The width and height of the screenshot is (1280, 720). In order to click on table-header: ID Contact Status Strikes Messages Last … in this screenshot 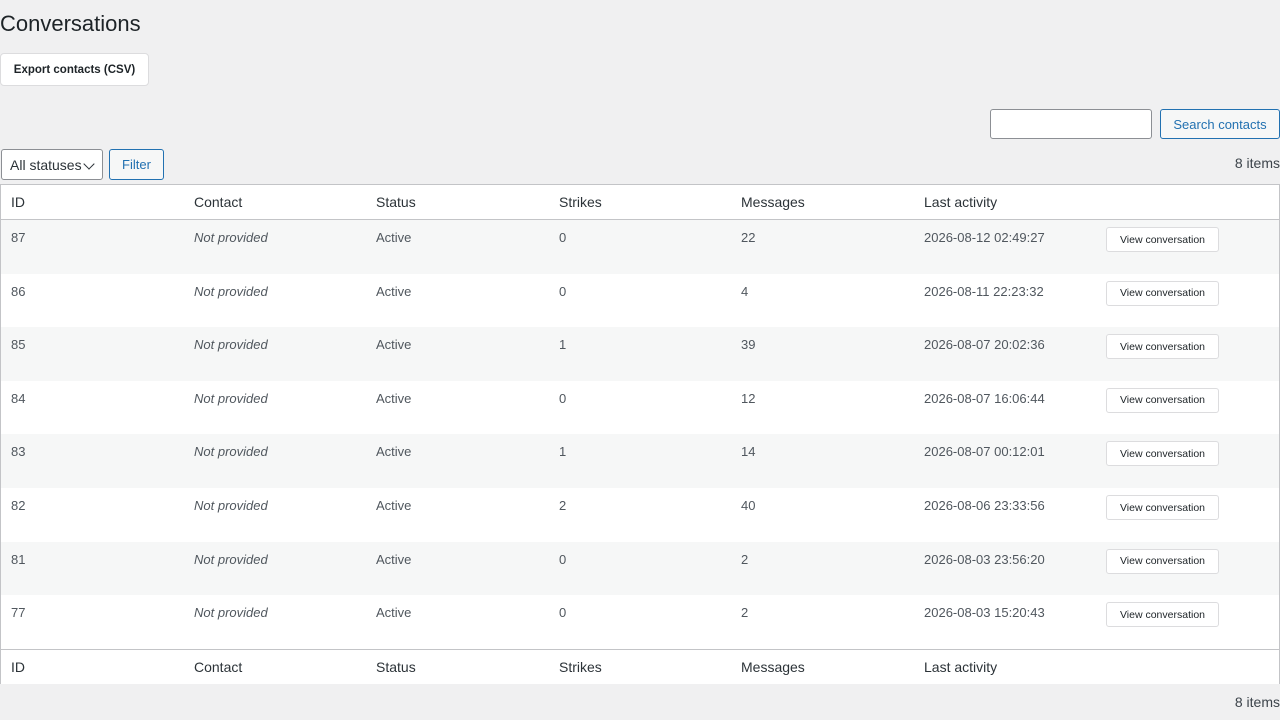, I will do `click(640, 202)`.